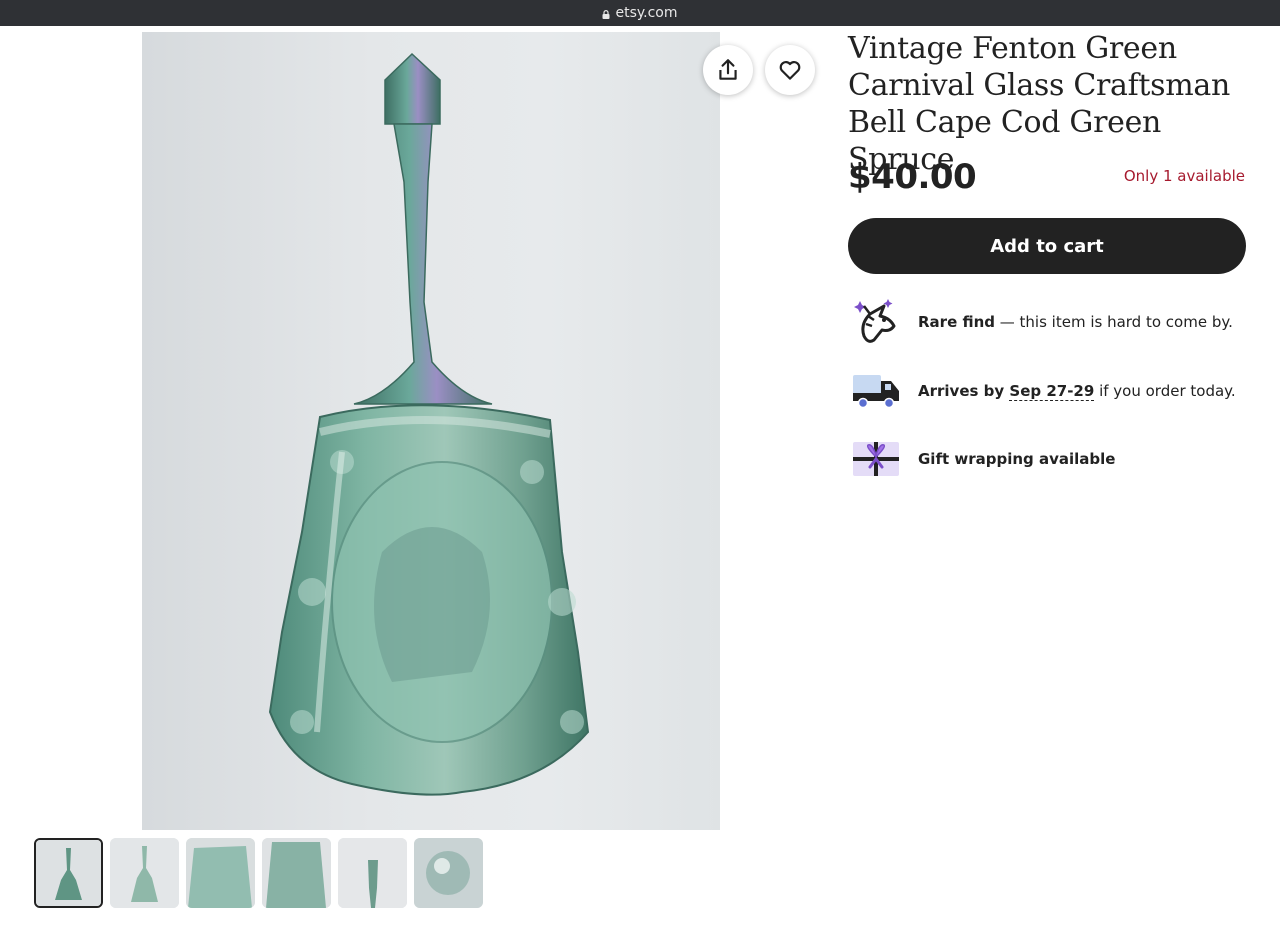  I want to click on availability-text: Only 1 available, so click(1184, 176).